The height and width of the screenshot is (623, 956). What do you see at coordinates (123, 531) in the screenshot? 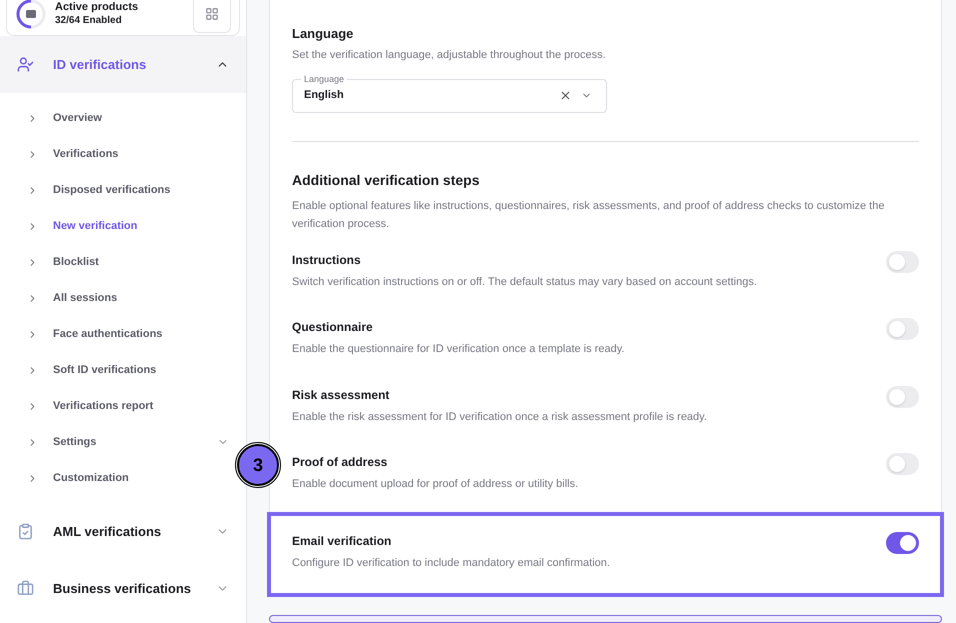
I see `sidebar-section: AML verifications` at bounding box center [123, 531].